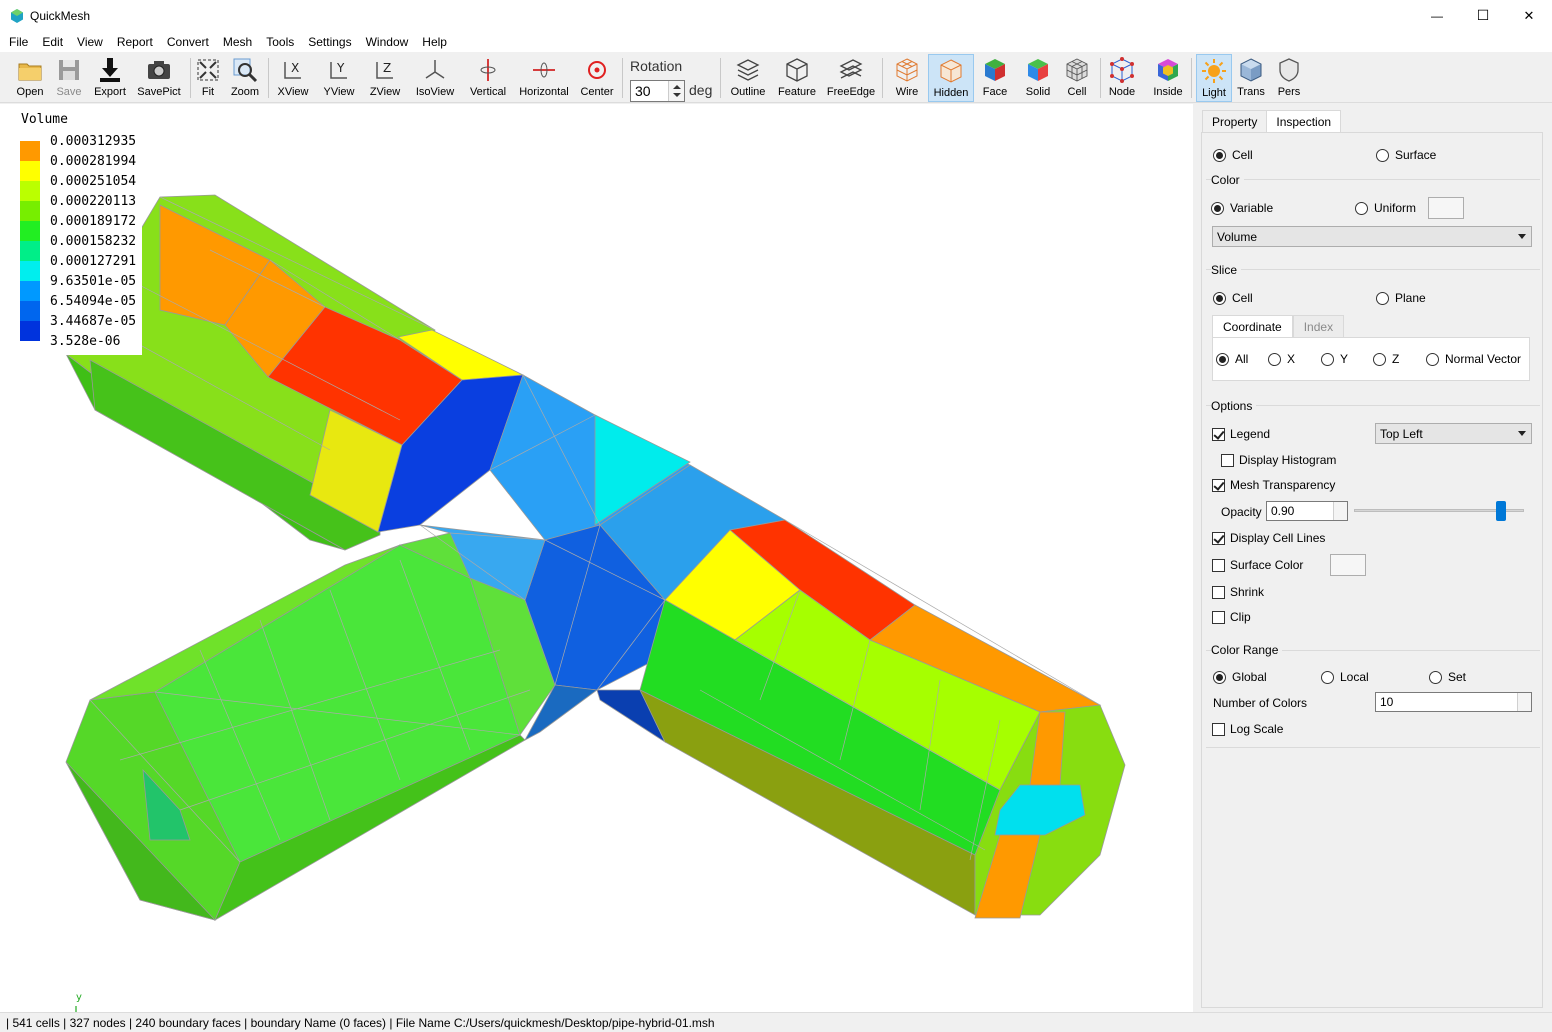  Describe the element at coordinates (1077, 78) in the screenshot. I see `cell-button: Cell` at that location.